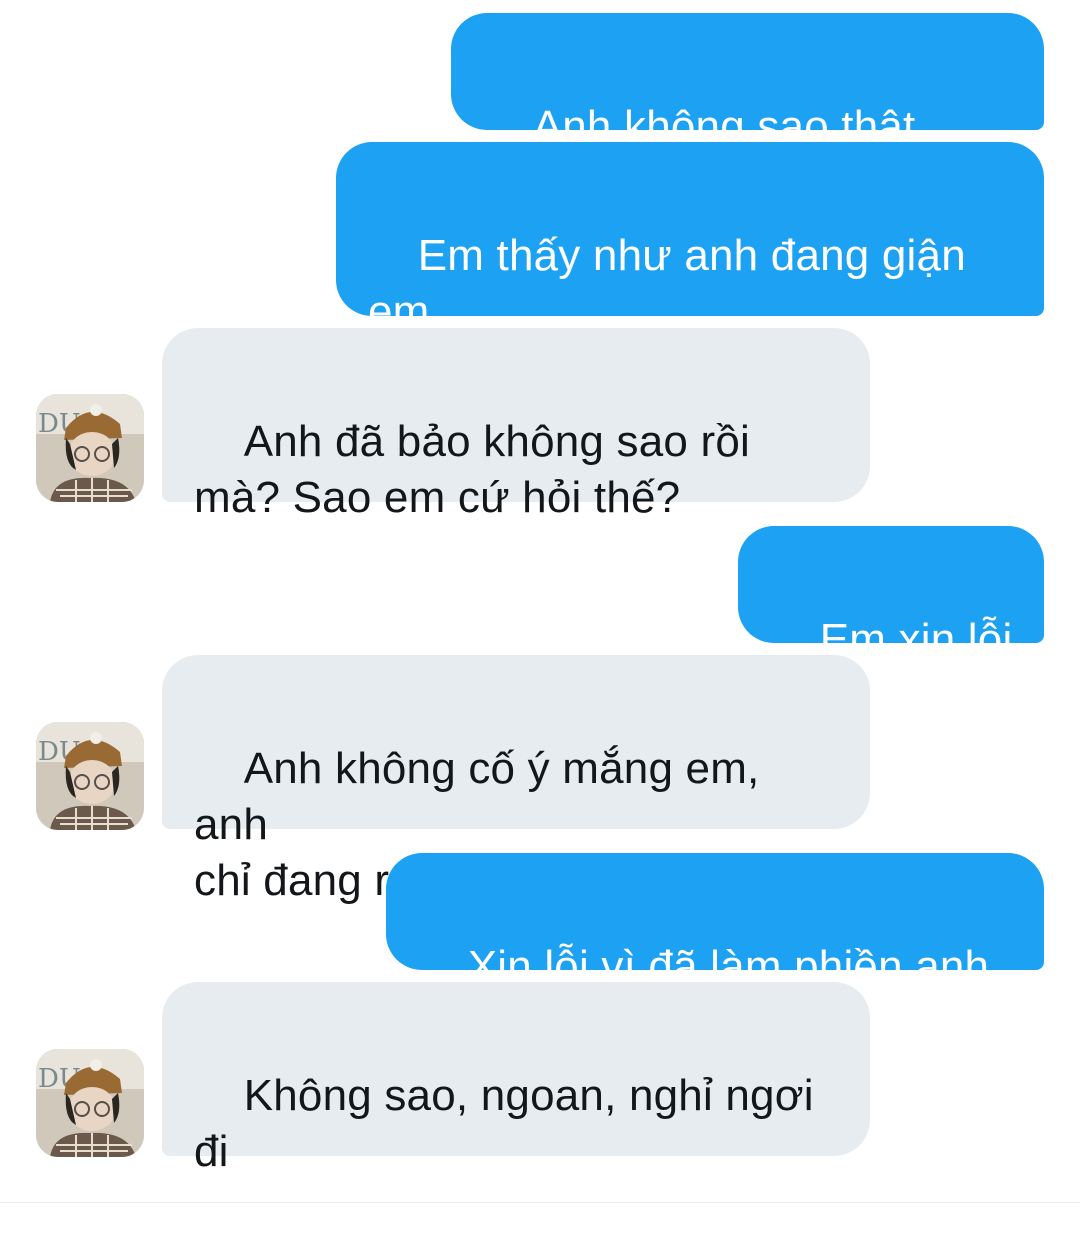  I want to click on sent-message-bubble: Em thấy như anh đang giận em, so click(690, 239).